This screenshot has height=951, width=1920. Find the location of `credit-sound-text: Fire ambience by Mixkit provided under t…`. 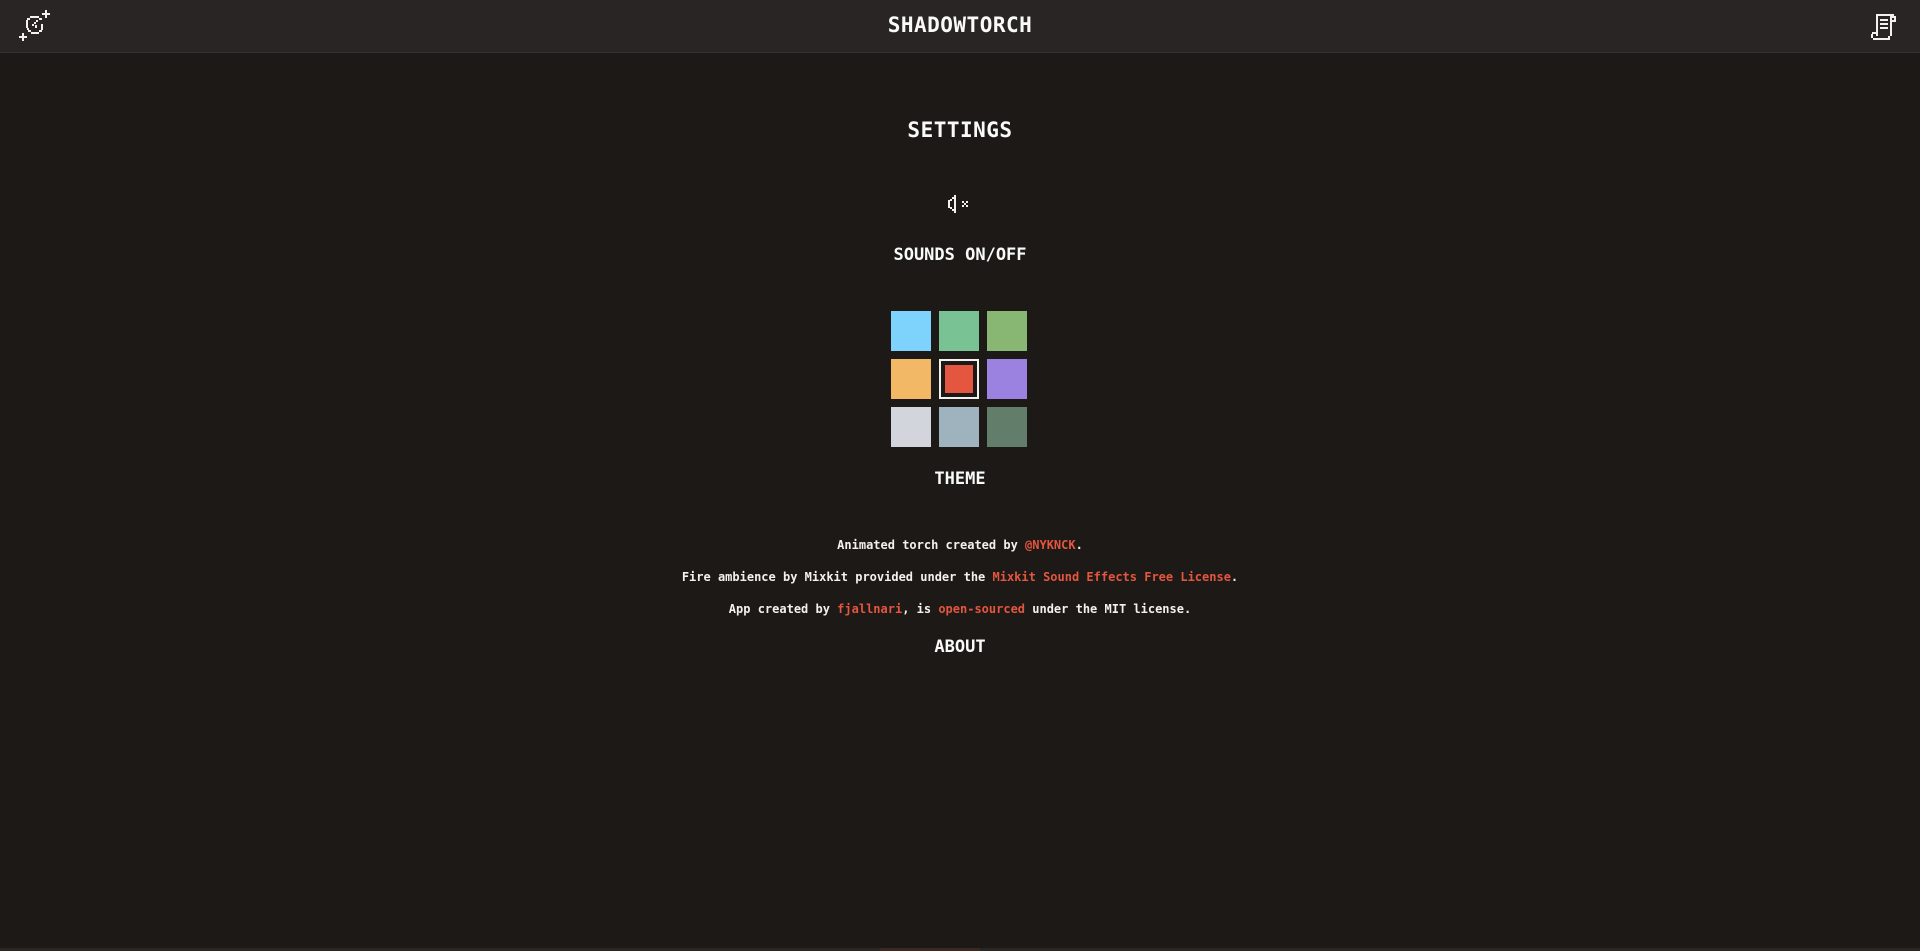

credit-sound-text: Fire ambience by Mixkit provided under t… is located at coordinates (837, 577).